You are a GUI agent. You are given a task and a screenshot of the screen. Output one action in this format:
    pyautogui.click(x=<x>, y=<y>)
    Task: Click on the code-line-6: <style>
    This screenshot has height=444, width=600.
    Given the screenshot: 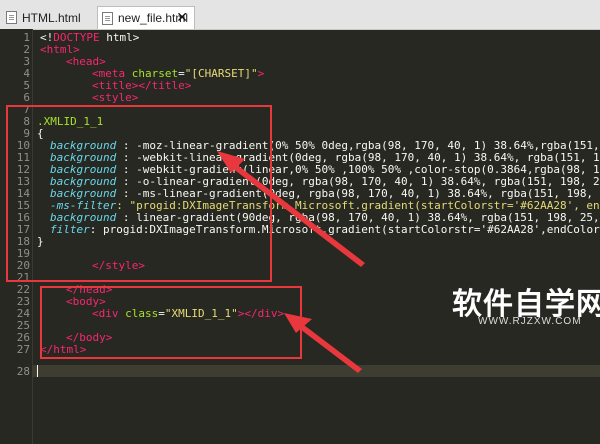 What is the action you would take?
    pyautogui.click(x=115, y=97)
    